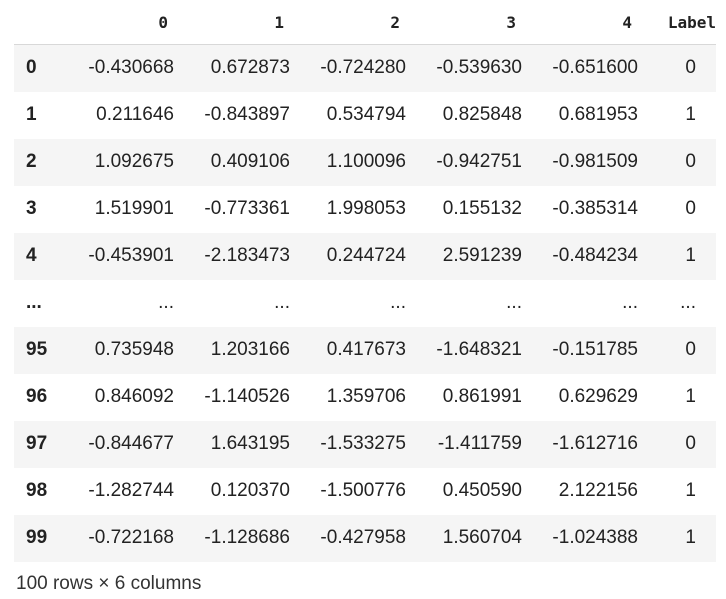 The height and width of the screenshot is (599, 726). I want to click on value-cell: -0.724280, so click(363, 68).